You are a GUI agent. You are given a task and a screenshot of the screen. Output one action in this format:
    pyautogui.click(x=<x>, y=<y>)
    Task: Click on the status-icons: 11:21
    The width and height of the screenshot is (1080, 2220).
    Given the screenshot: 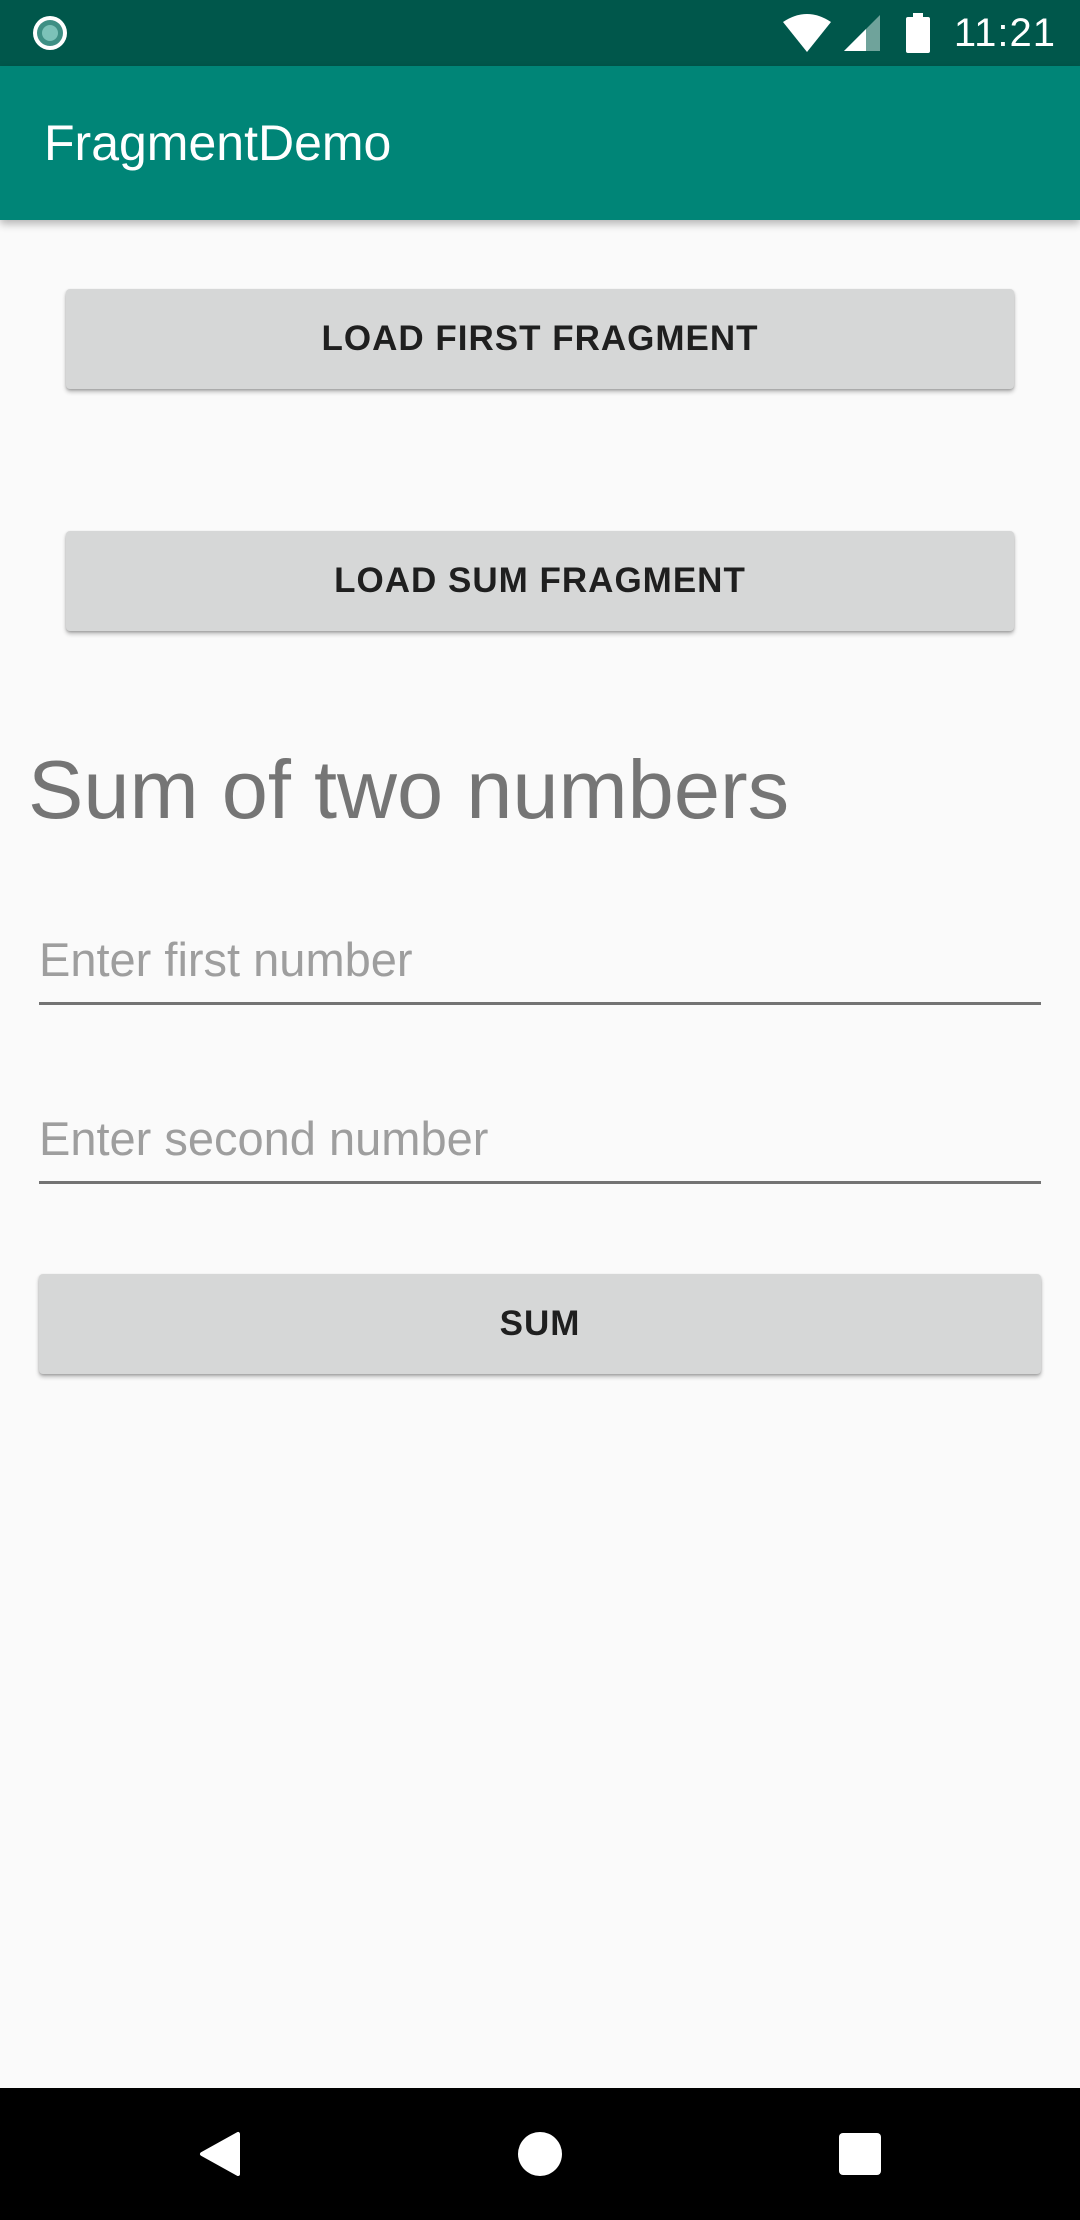 What is the action you would take?
    pyautogui.click(x=919, y=33)
    